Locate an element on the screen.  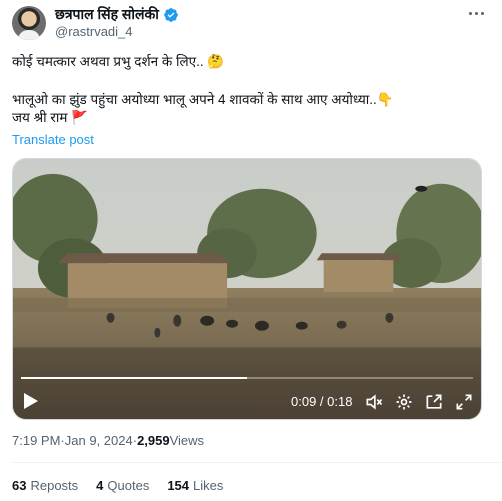
post-meta: 7:19 PM · Jan 9, 2024 · 2,959 Views is located at coordinates (108, 440).